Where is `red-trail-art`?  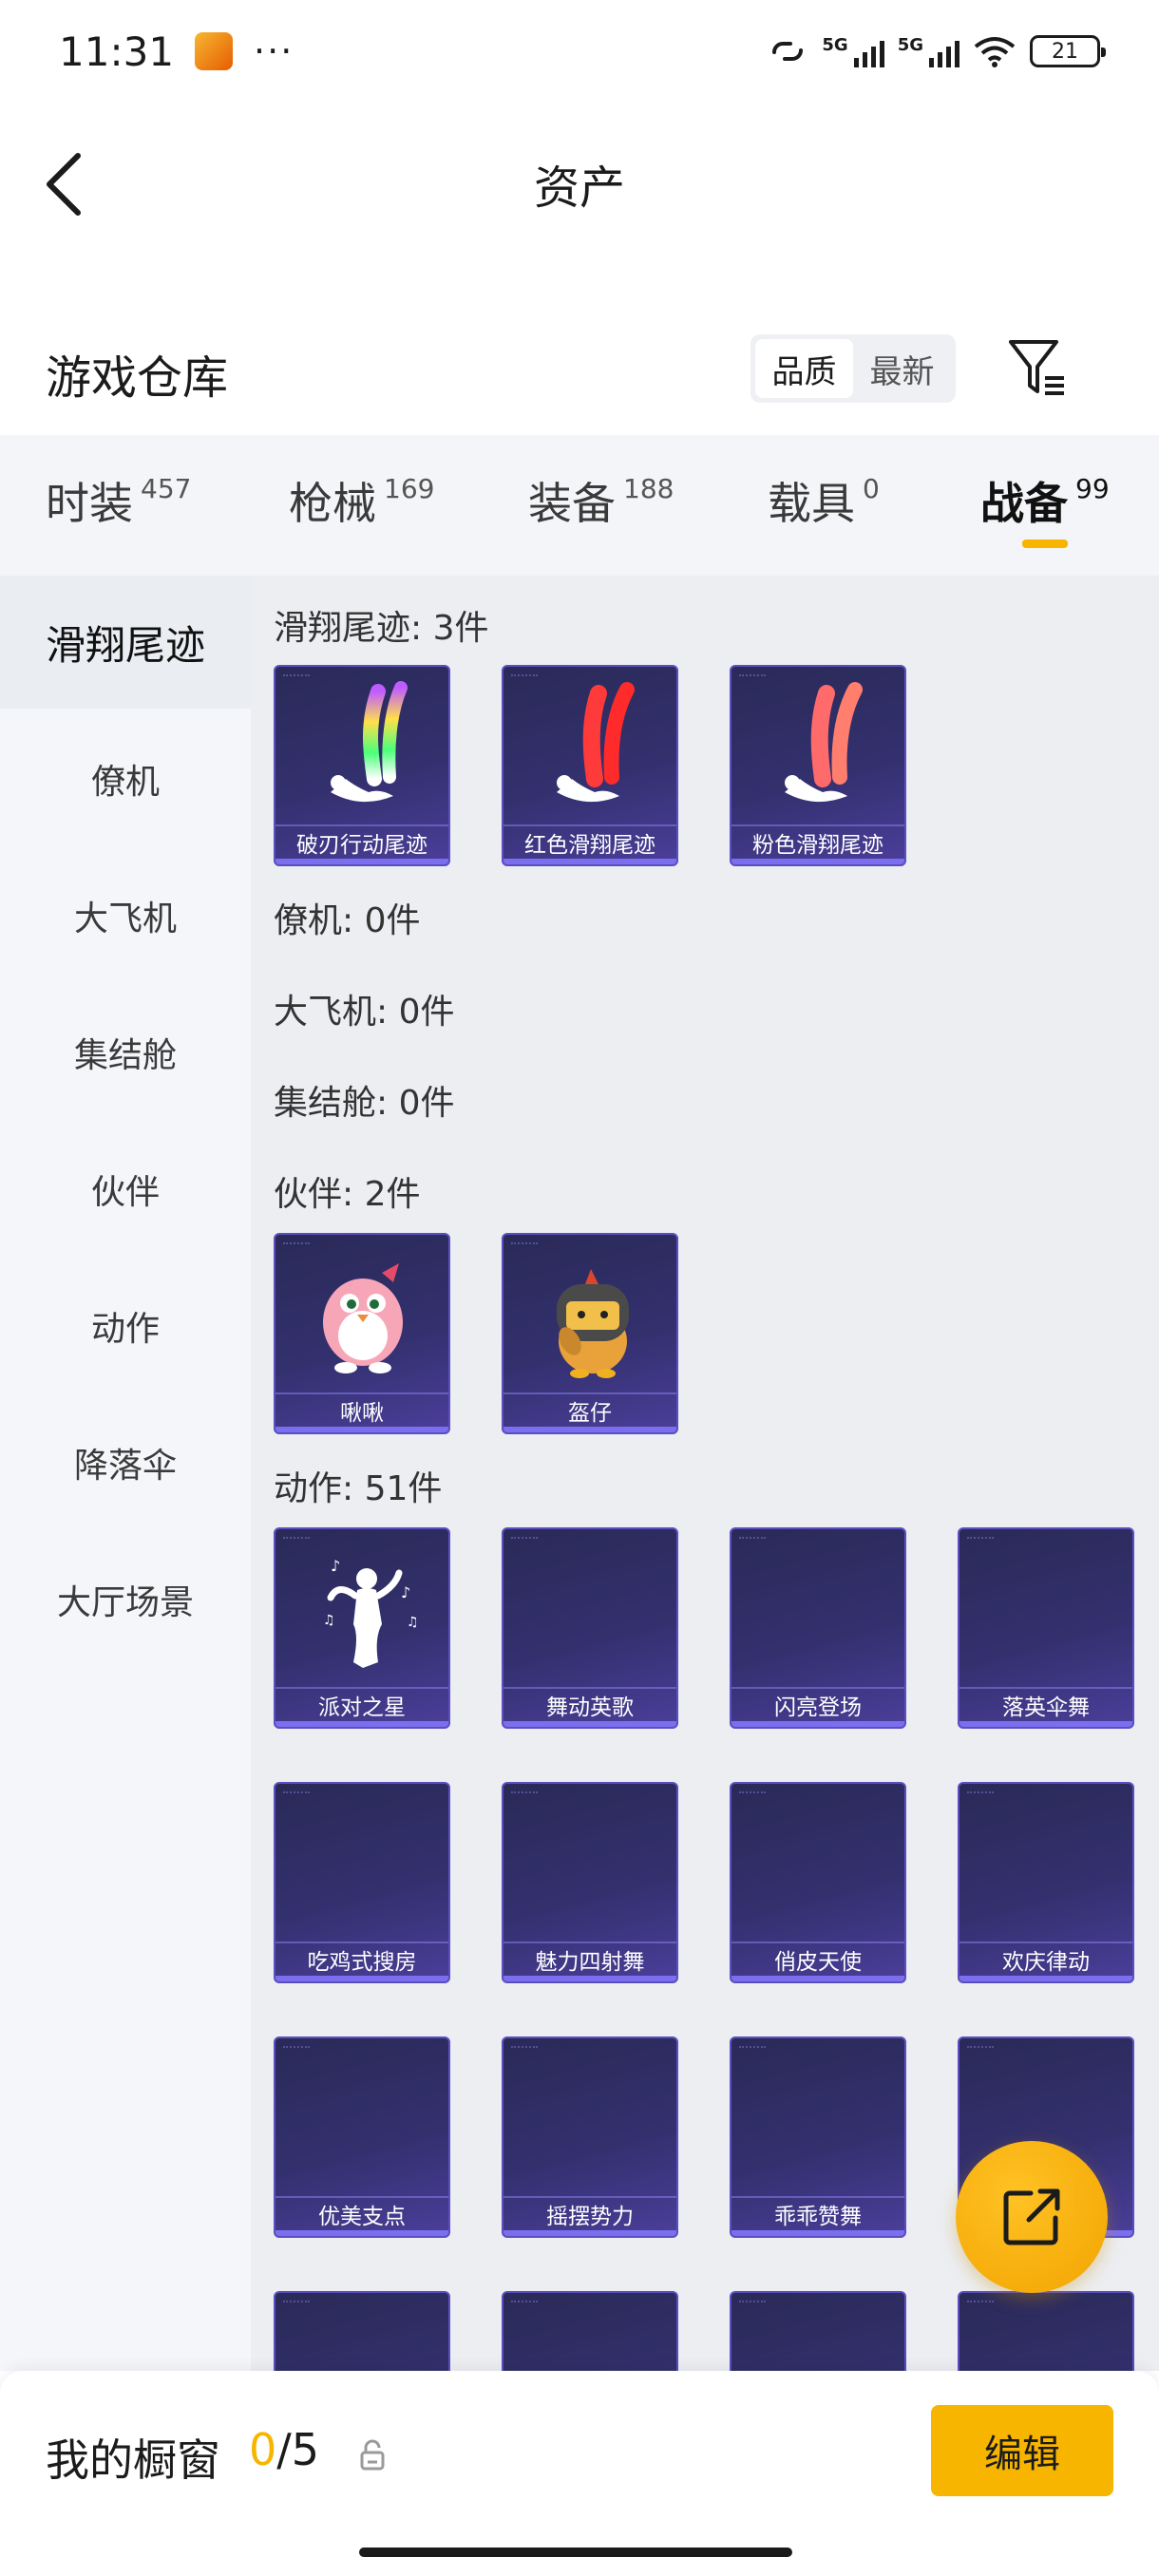
red-trail-art is located at coordinates (596, 742).